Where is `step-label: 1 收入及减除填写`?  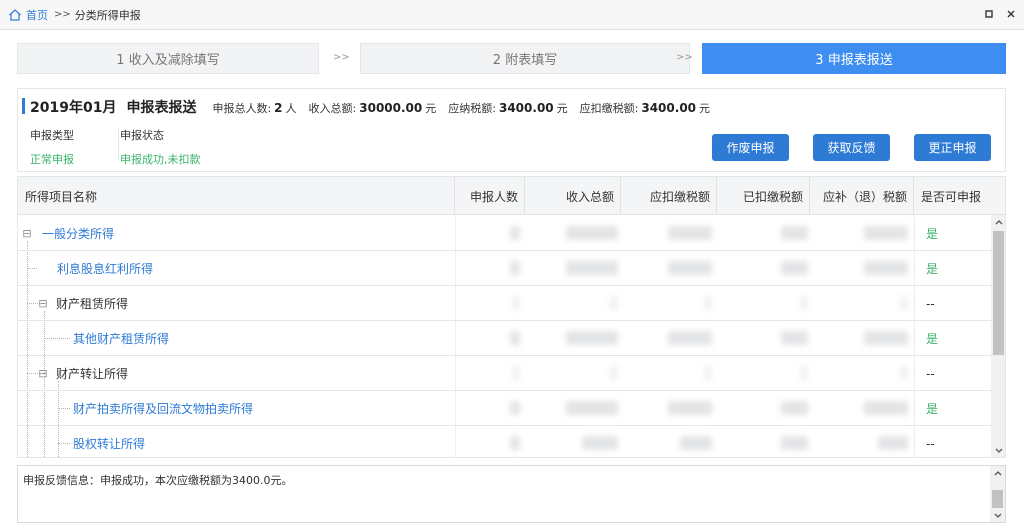 step-label: 1 收入及减除填写 is located at coordinates (168, 60).